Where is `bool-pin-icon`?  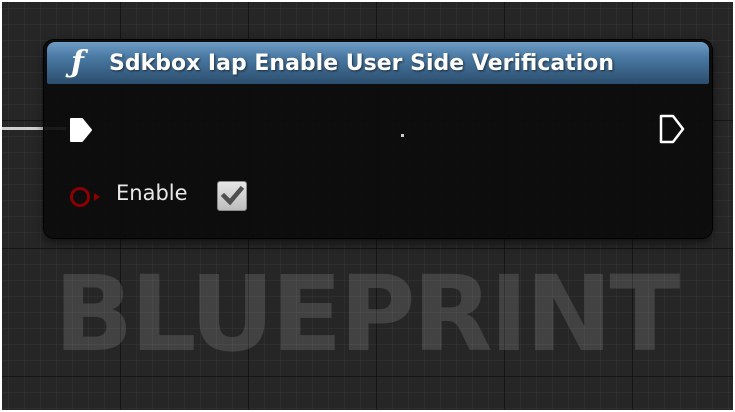 bool-pin-icon is located at coordinates (87, 197).